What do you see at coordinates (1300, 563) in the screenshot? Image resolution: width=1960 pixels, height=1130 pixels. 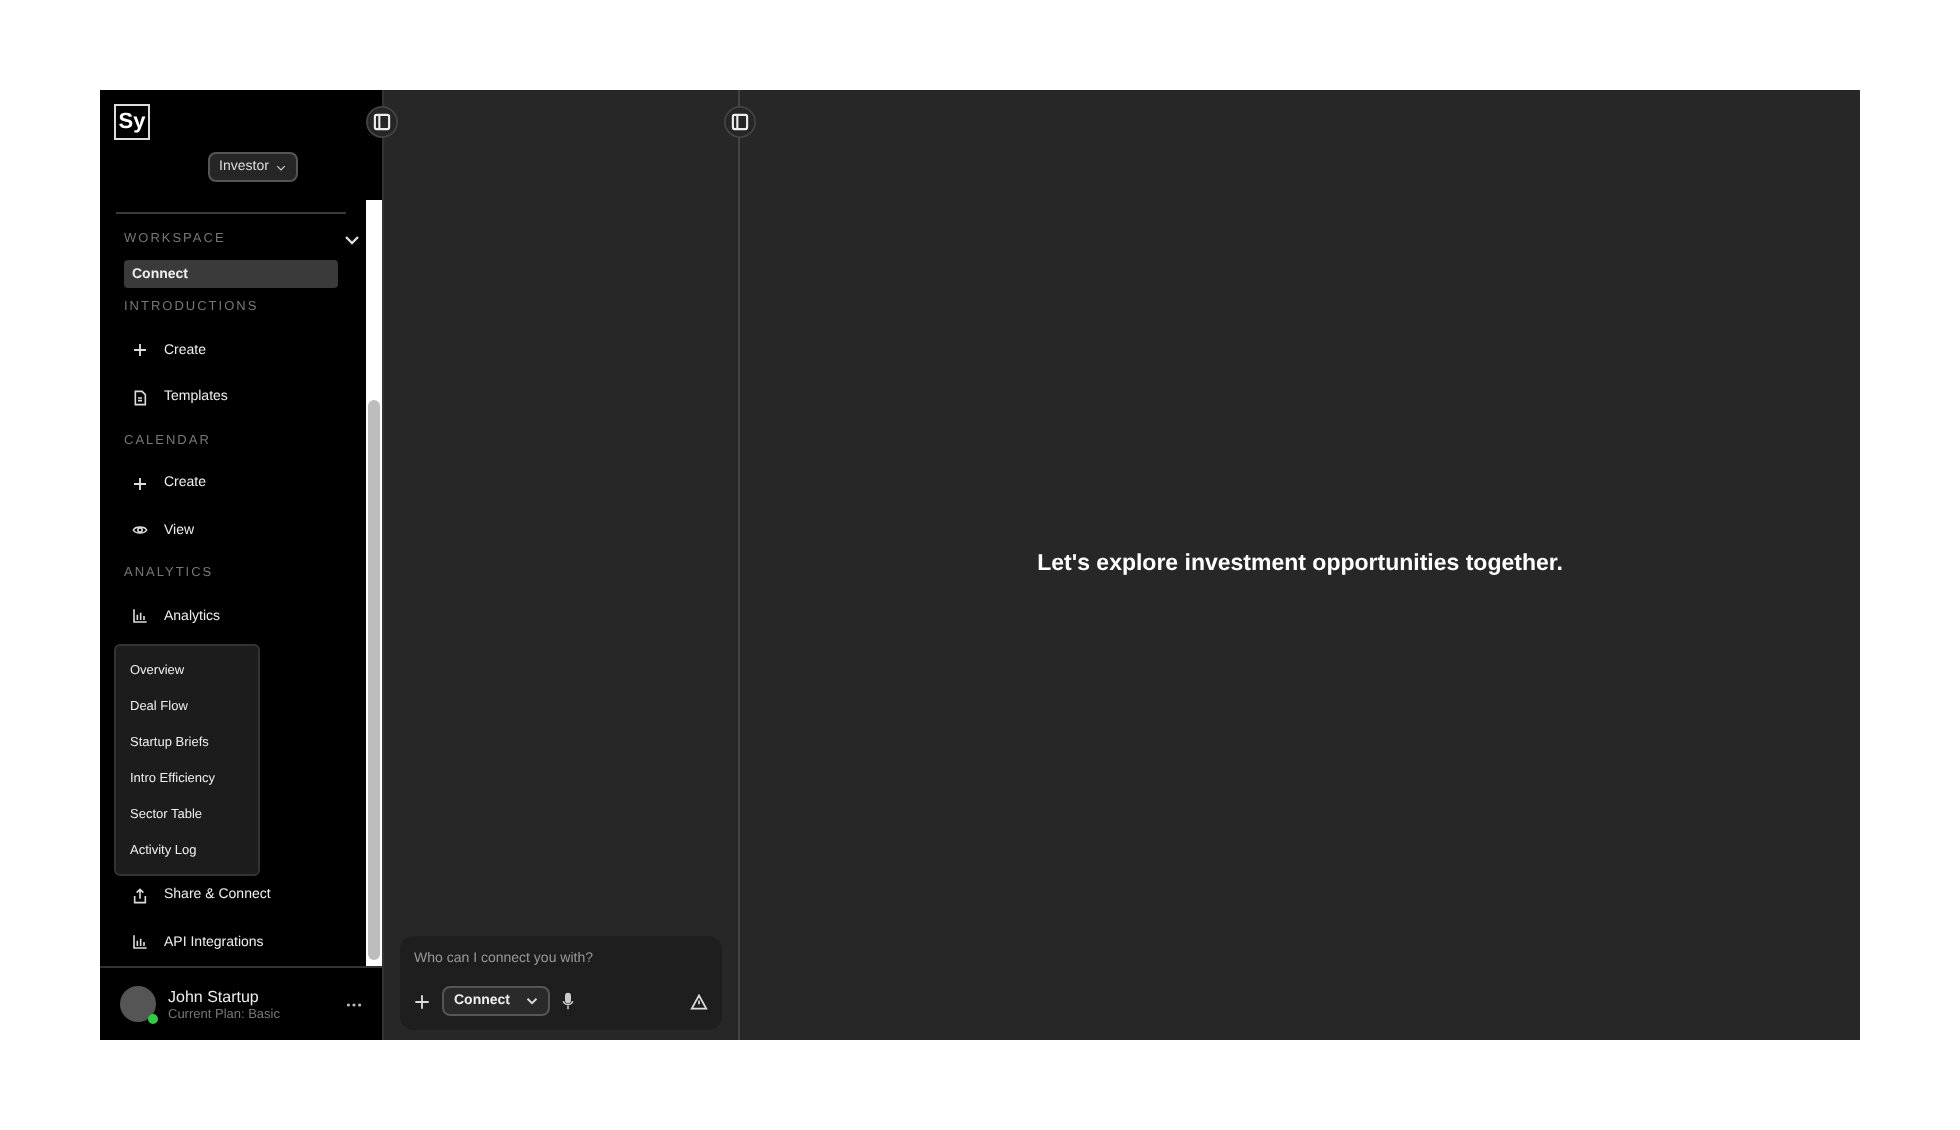 I see `welcome-message: Let's explore investment opportunities together.` at bounding box center [1300, 563].